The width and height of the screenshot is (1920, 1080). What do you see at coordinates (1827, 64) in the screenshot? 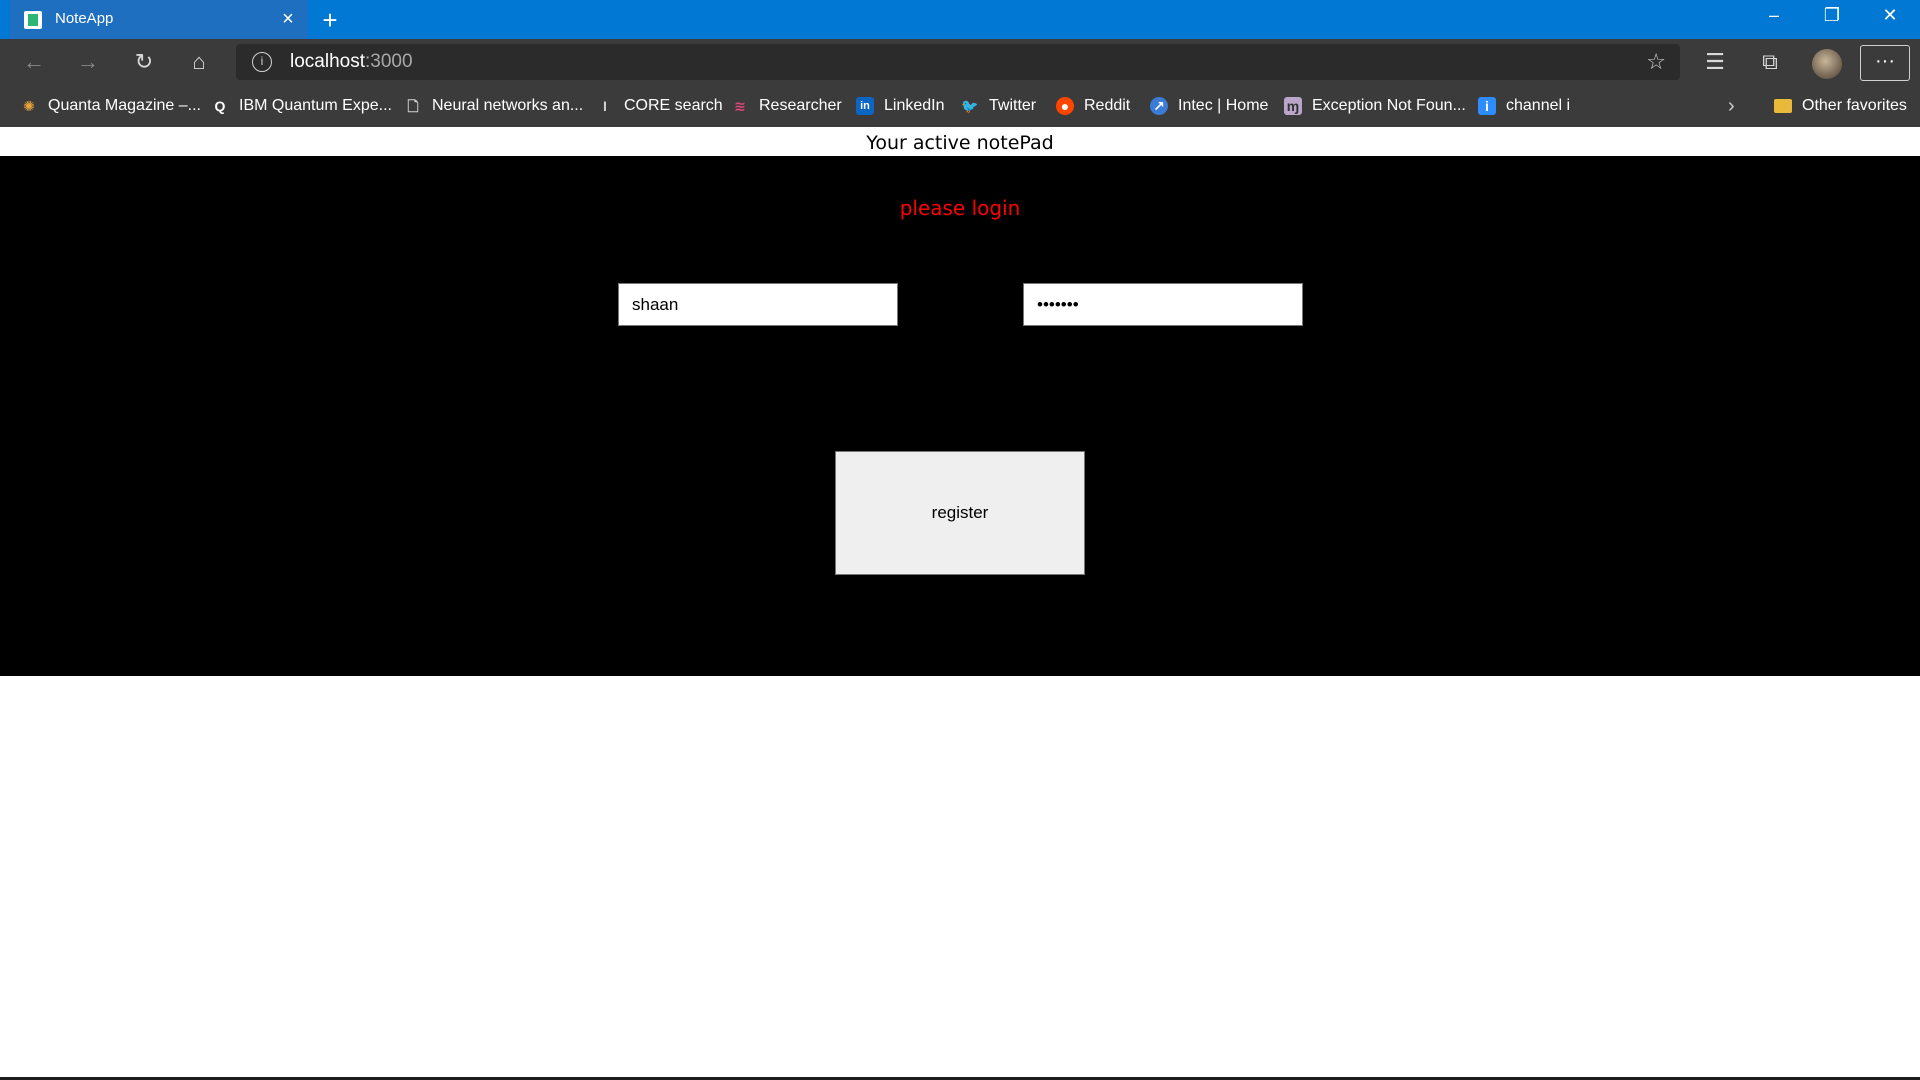
I see `profile-avatar` at bounding box center [1827, 64].